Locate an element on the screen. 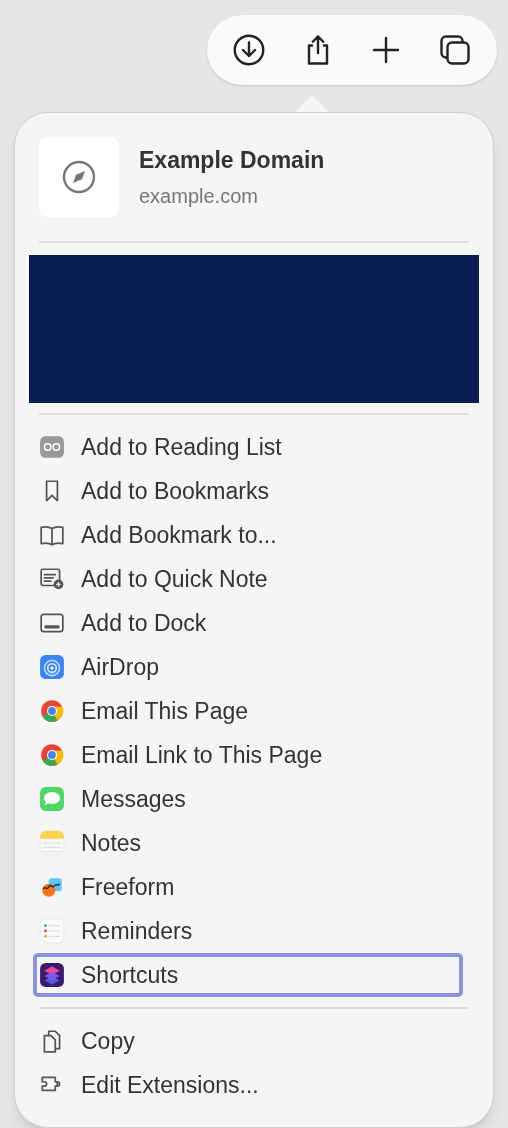 The image size is (508, 1128). share-menu-item: Add to Bookmarks is located at coordinates (254, 491).